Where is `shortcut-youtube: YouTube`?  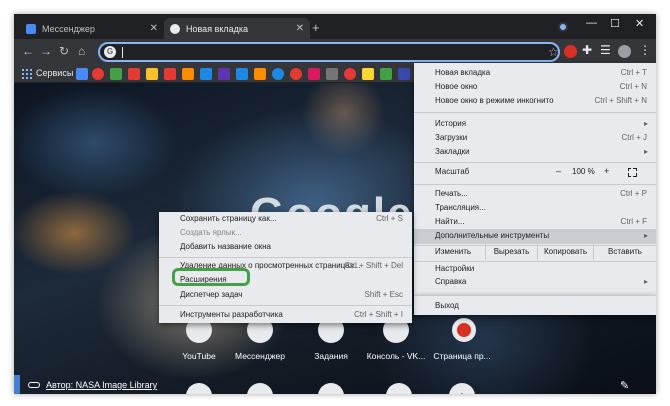 shortcut-youtube: YouTube is located at coordinates (199, 339).